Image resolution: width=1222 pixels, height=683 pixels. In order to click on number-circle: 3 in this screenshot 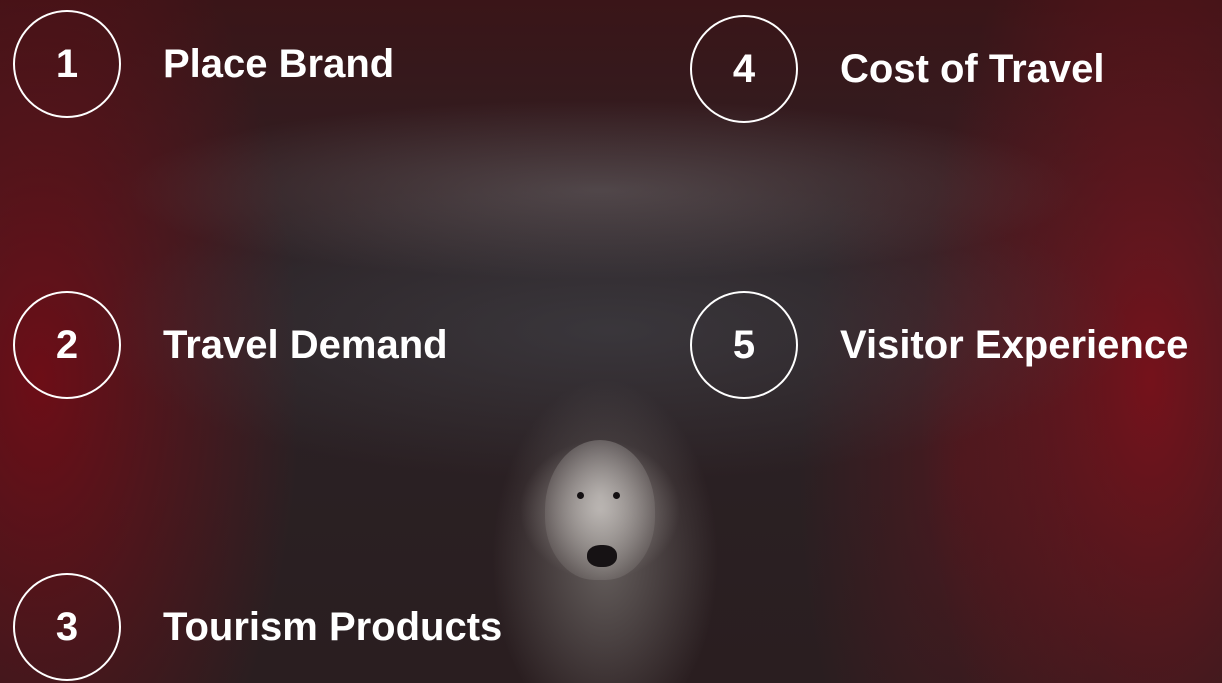, I will do `click(67, 627)`.